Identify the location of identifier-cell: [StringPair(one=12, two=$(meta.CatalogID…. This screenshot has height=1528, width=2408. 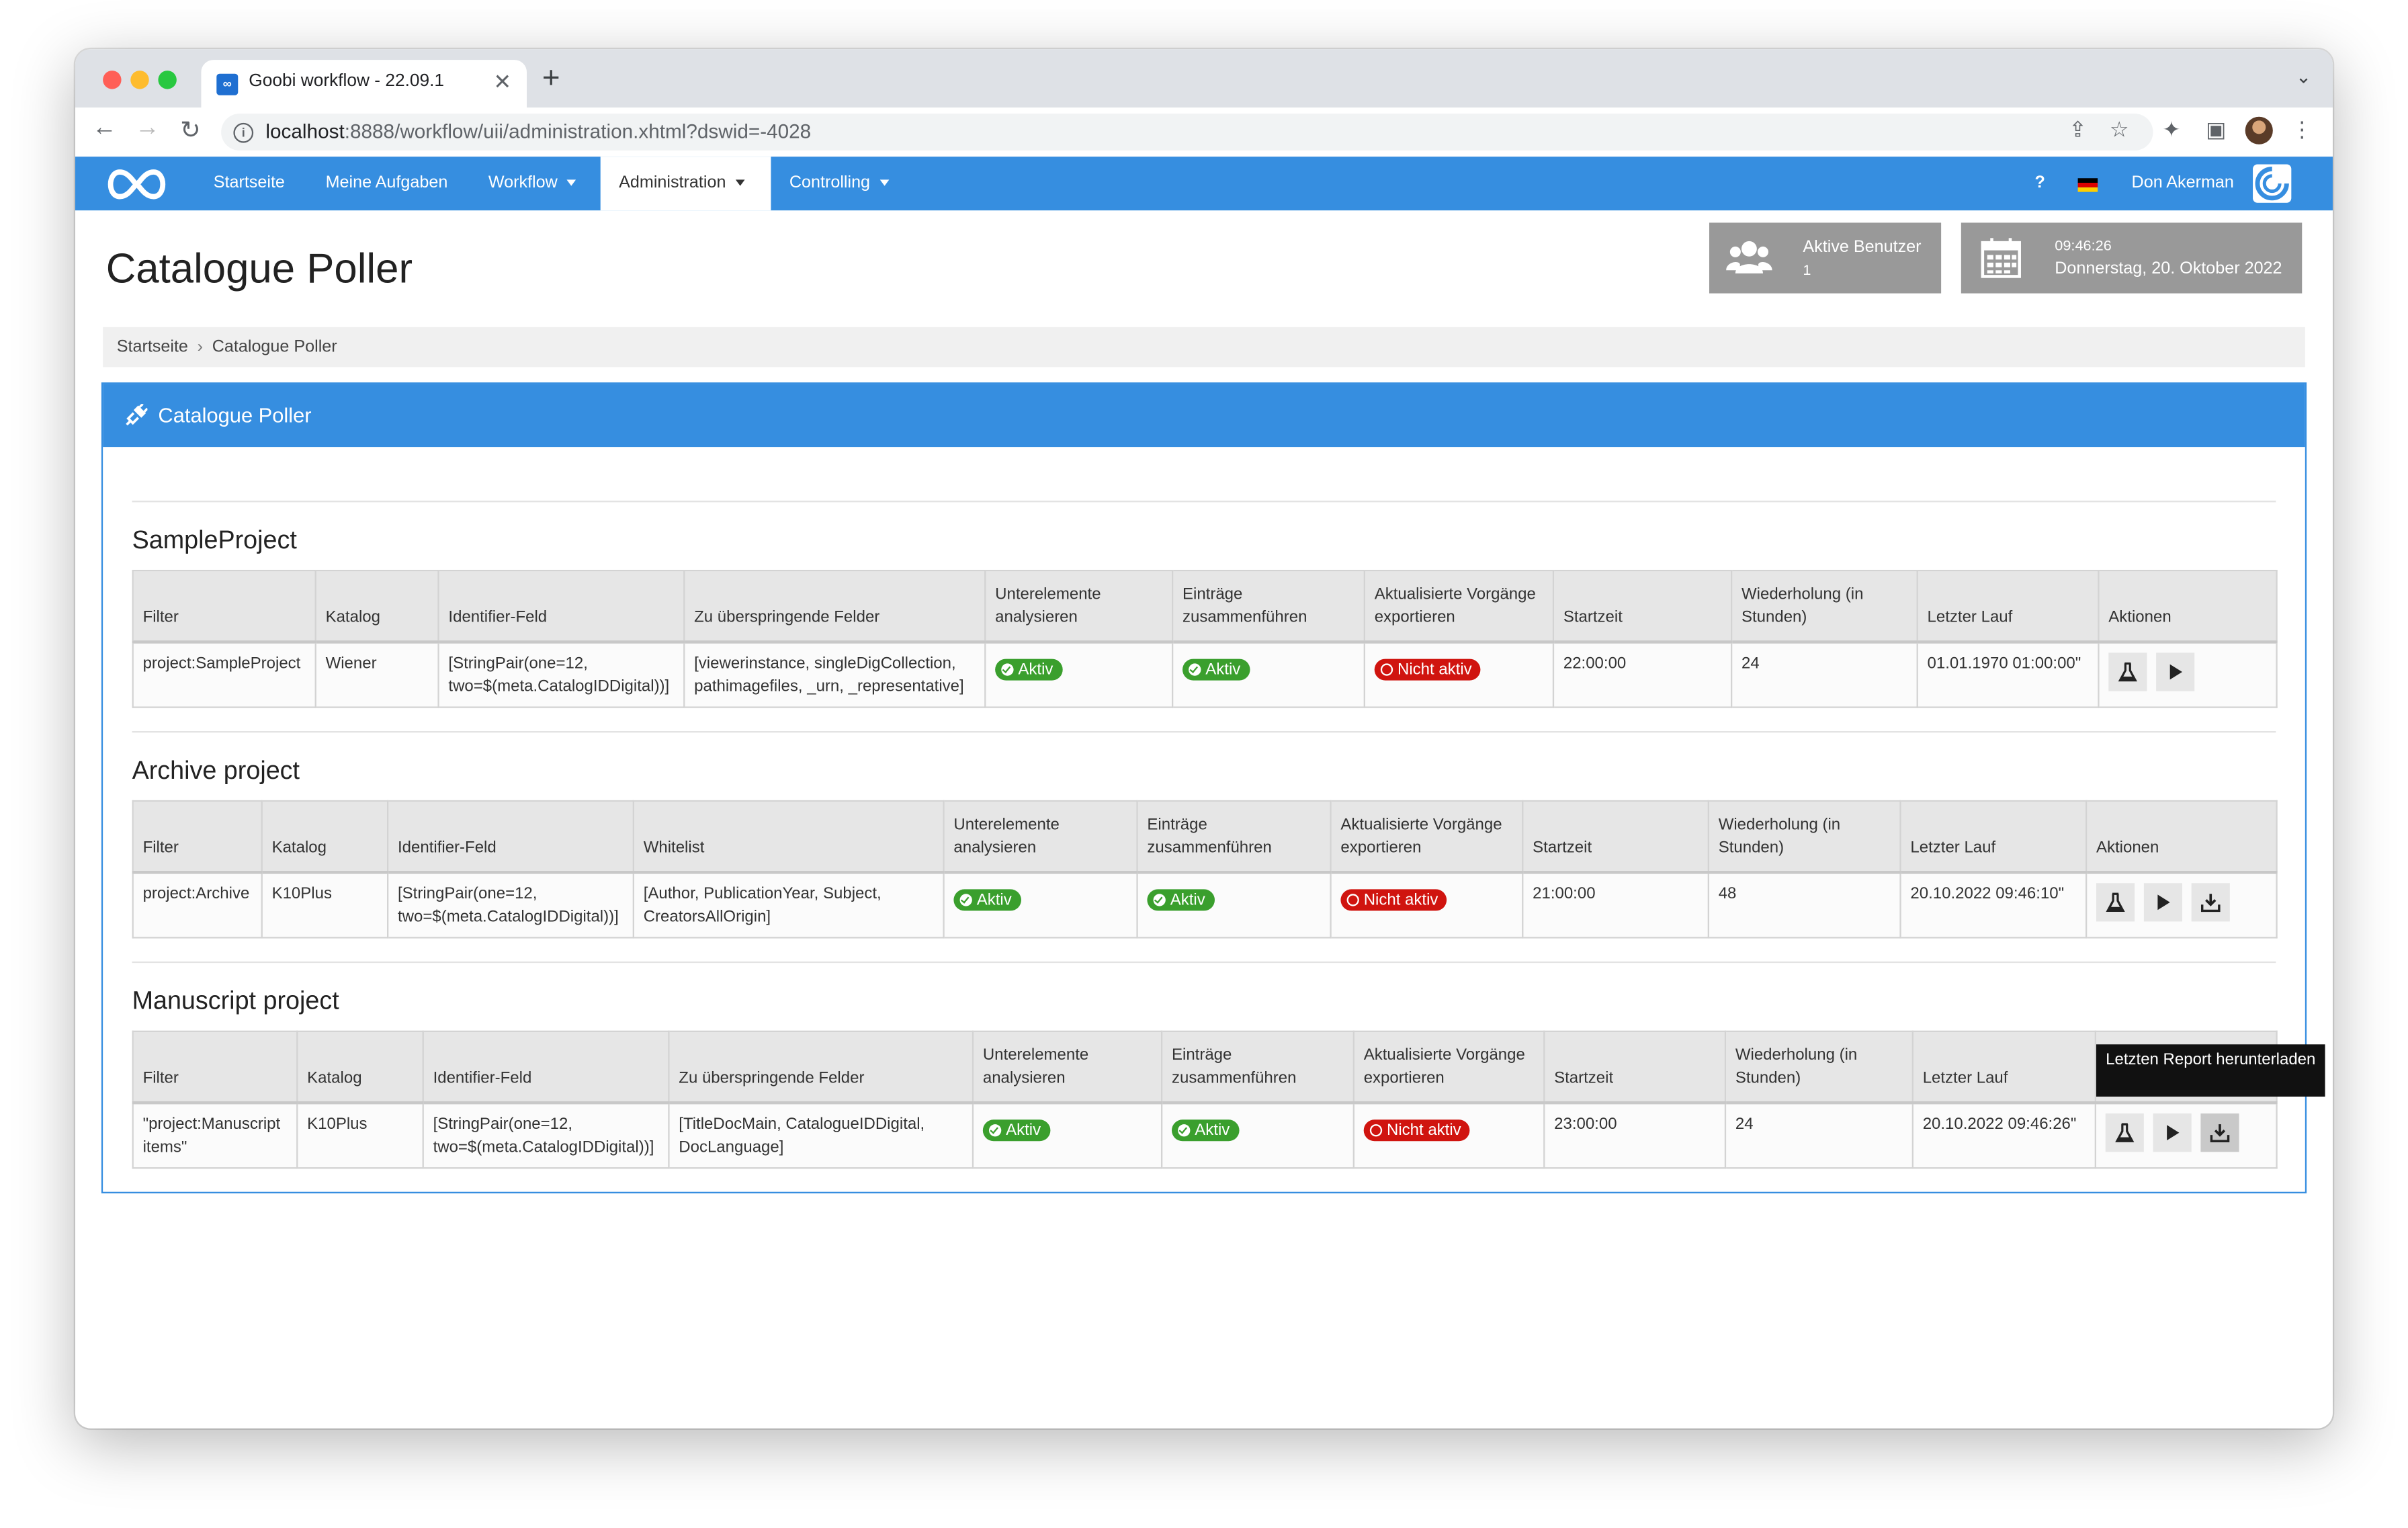
(510, 905).